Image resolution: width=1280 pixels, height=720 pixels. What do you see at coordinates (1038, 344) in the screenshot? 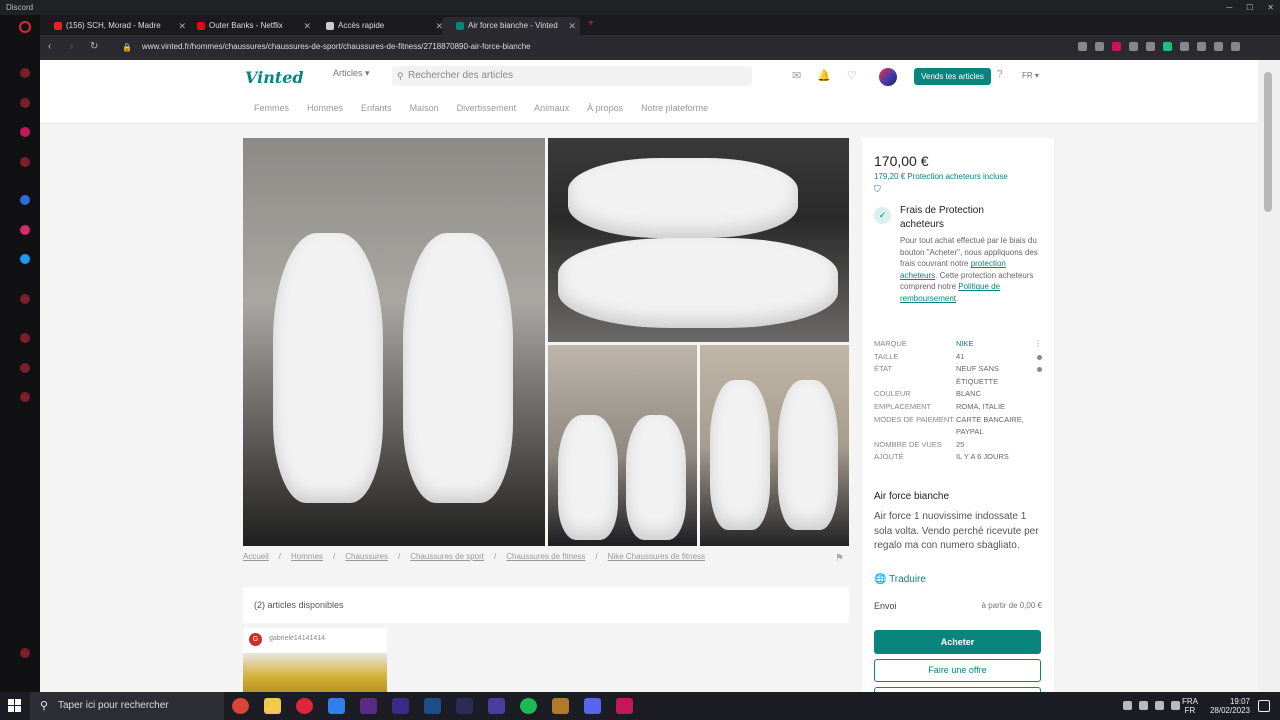
I see `more-vert-icon: ⋮` at bounding box center [1038, 344].